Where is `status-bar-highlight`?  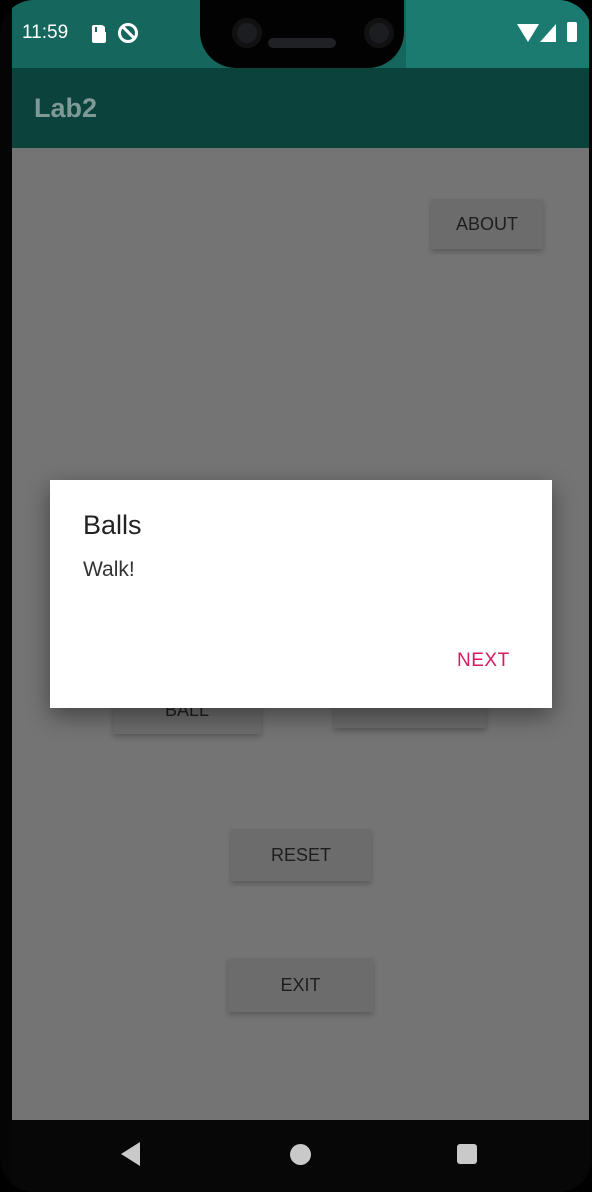
status-bar-highlight is located at coordinates (498, 37).